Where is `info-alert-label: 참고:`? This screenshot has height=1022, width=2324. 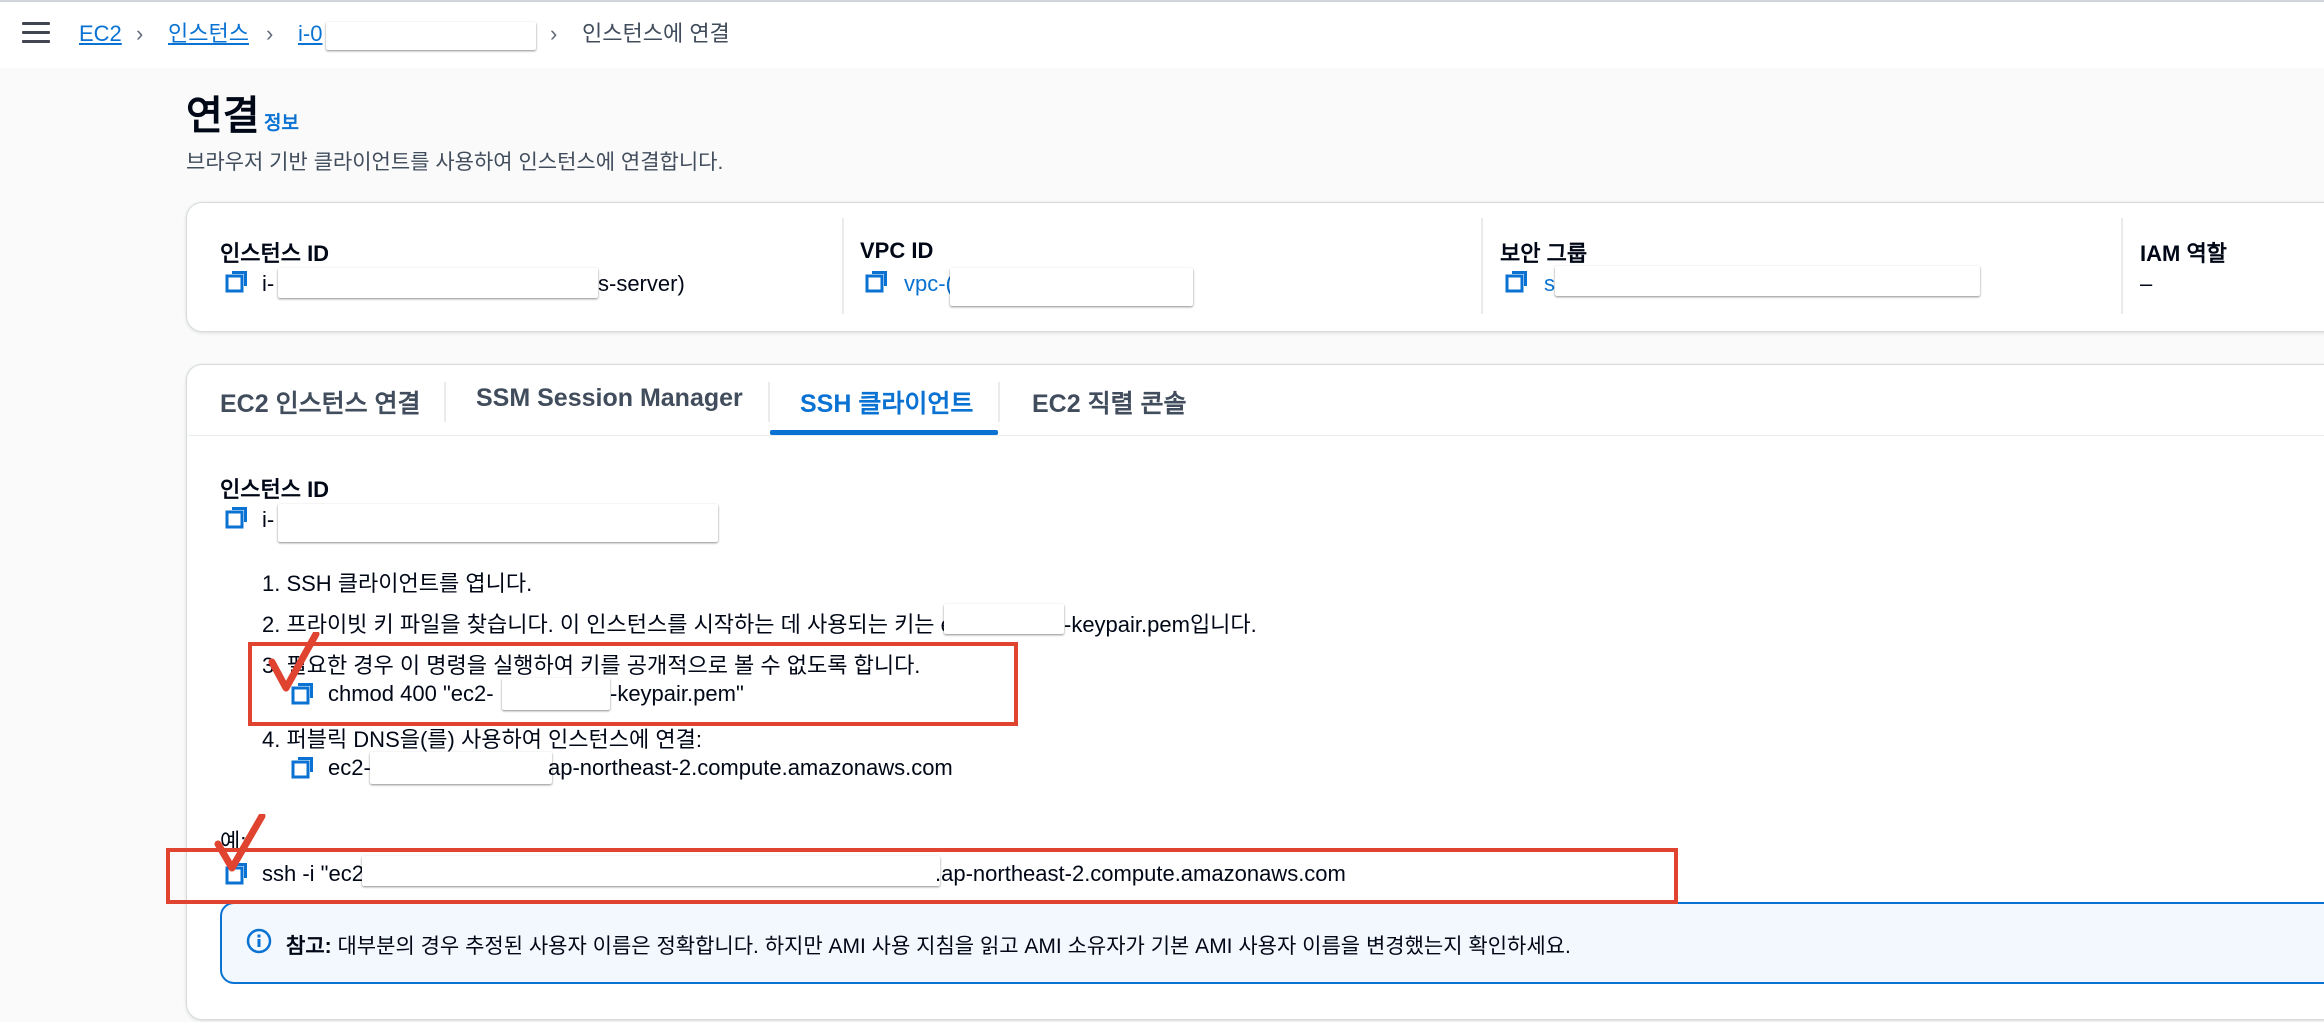 info-alert-label: 참고: is located at coordinates (309, 946).